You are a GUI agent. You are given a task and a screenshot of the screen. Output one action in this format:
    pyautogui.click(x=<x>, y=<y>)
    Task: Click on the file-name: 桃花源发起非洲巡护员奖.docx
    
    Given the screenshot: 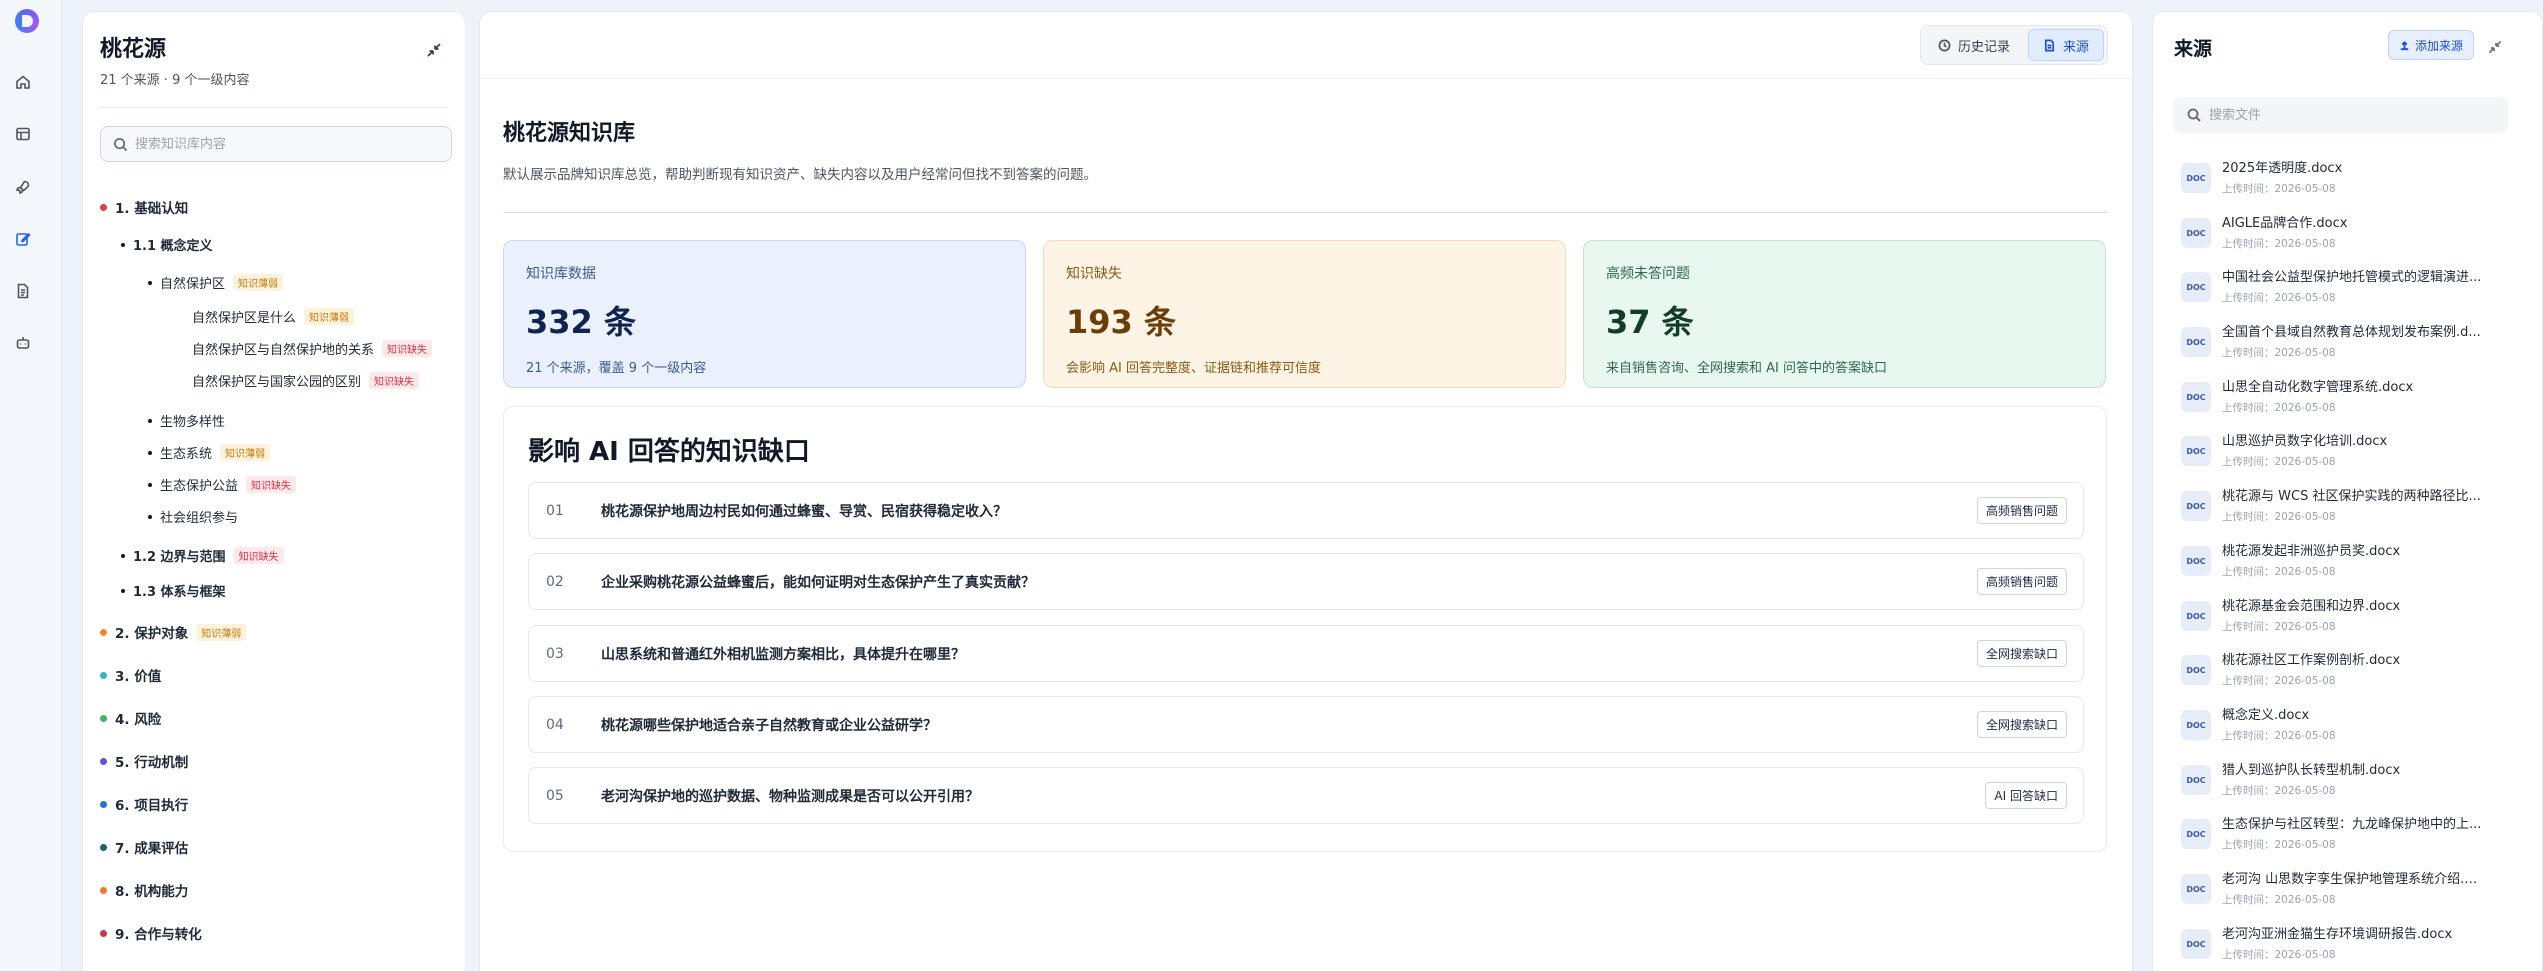 What is the action you would take?
    pyautogui.click(x=2311, y=551)
    